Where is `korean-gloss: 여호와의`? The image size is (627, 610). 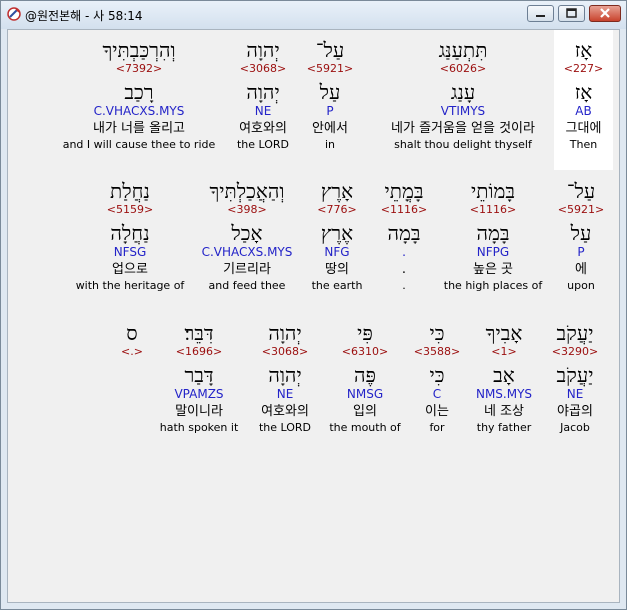
korean-gloss: 여호와의 is located at coordinates (263, 128).